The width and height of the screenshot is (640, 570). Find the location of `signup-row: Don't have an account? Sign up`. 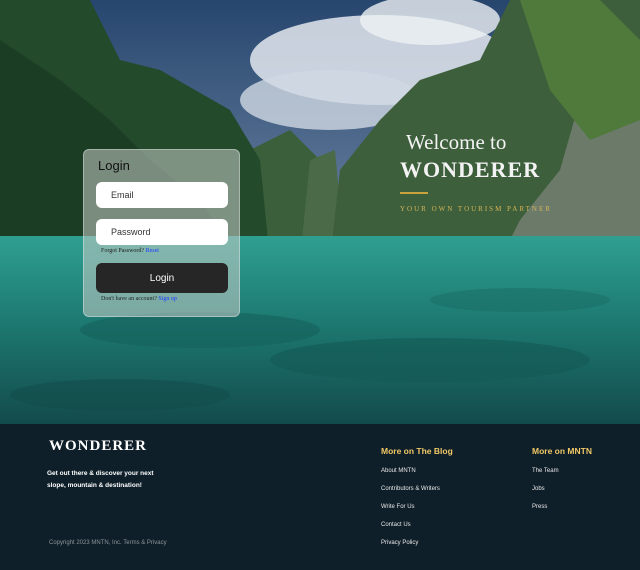

signup-row: Don't have an account? Sign up is located at coordinates (139, 299).